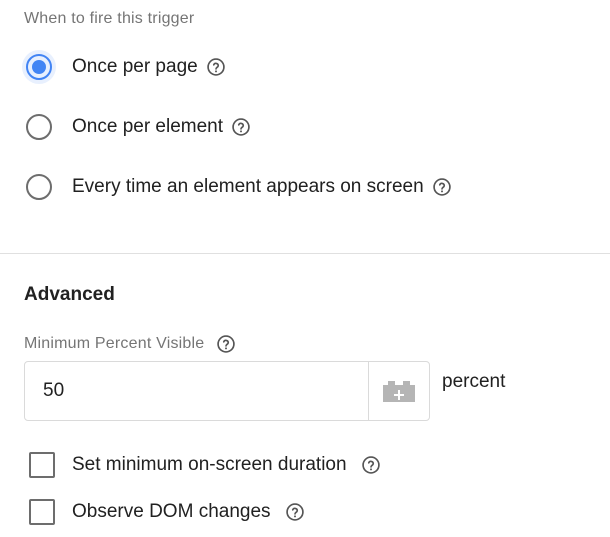 Image resolution: width=610 pixels, height=537 pixels. What do you see at coordinates (135, 66) in the screenshot?
I see `radio-label: Once per page` at bounding box center [135, 66].